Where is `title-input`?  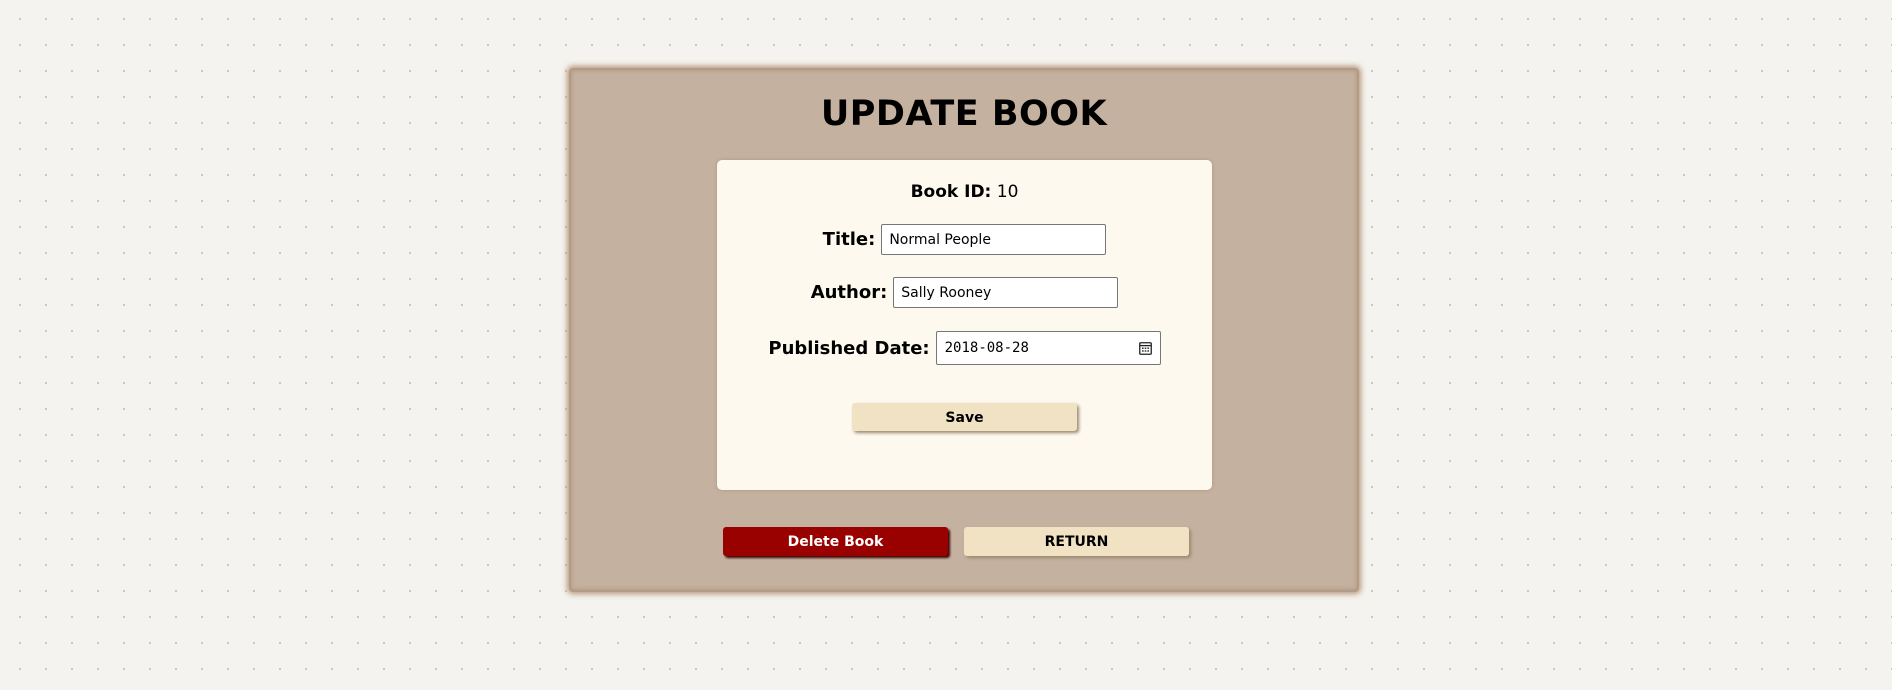
title-input is located at coordinates (994, 239).